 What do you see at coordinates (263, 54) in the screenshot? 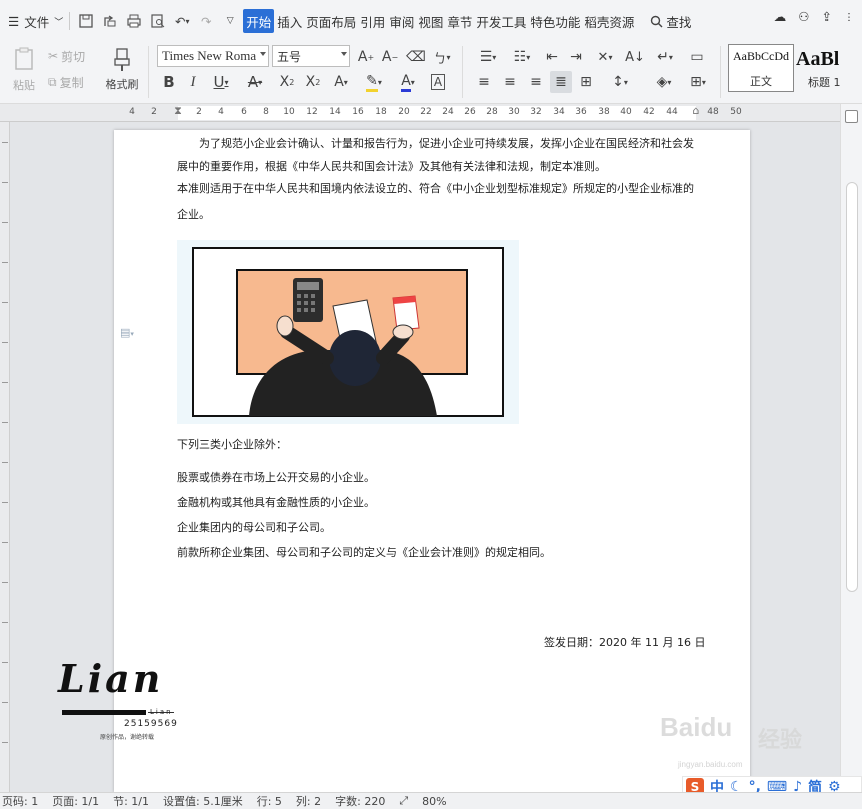
I see `chevron-down-icon` at bounding box center [263, 54].